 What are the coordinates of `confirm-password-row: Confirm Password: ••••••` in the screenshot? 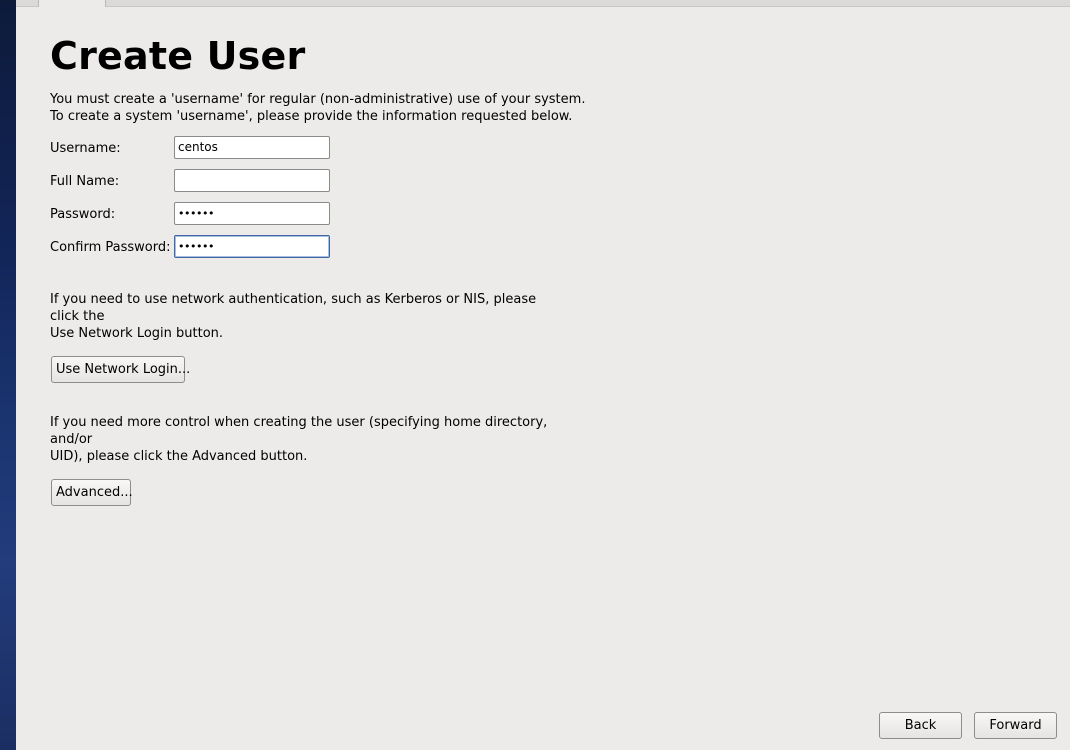 It's located at (200, 247).